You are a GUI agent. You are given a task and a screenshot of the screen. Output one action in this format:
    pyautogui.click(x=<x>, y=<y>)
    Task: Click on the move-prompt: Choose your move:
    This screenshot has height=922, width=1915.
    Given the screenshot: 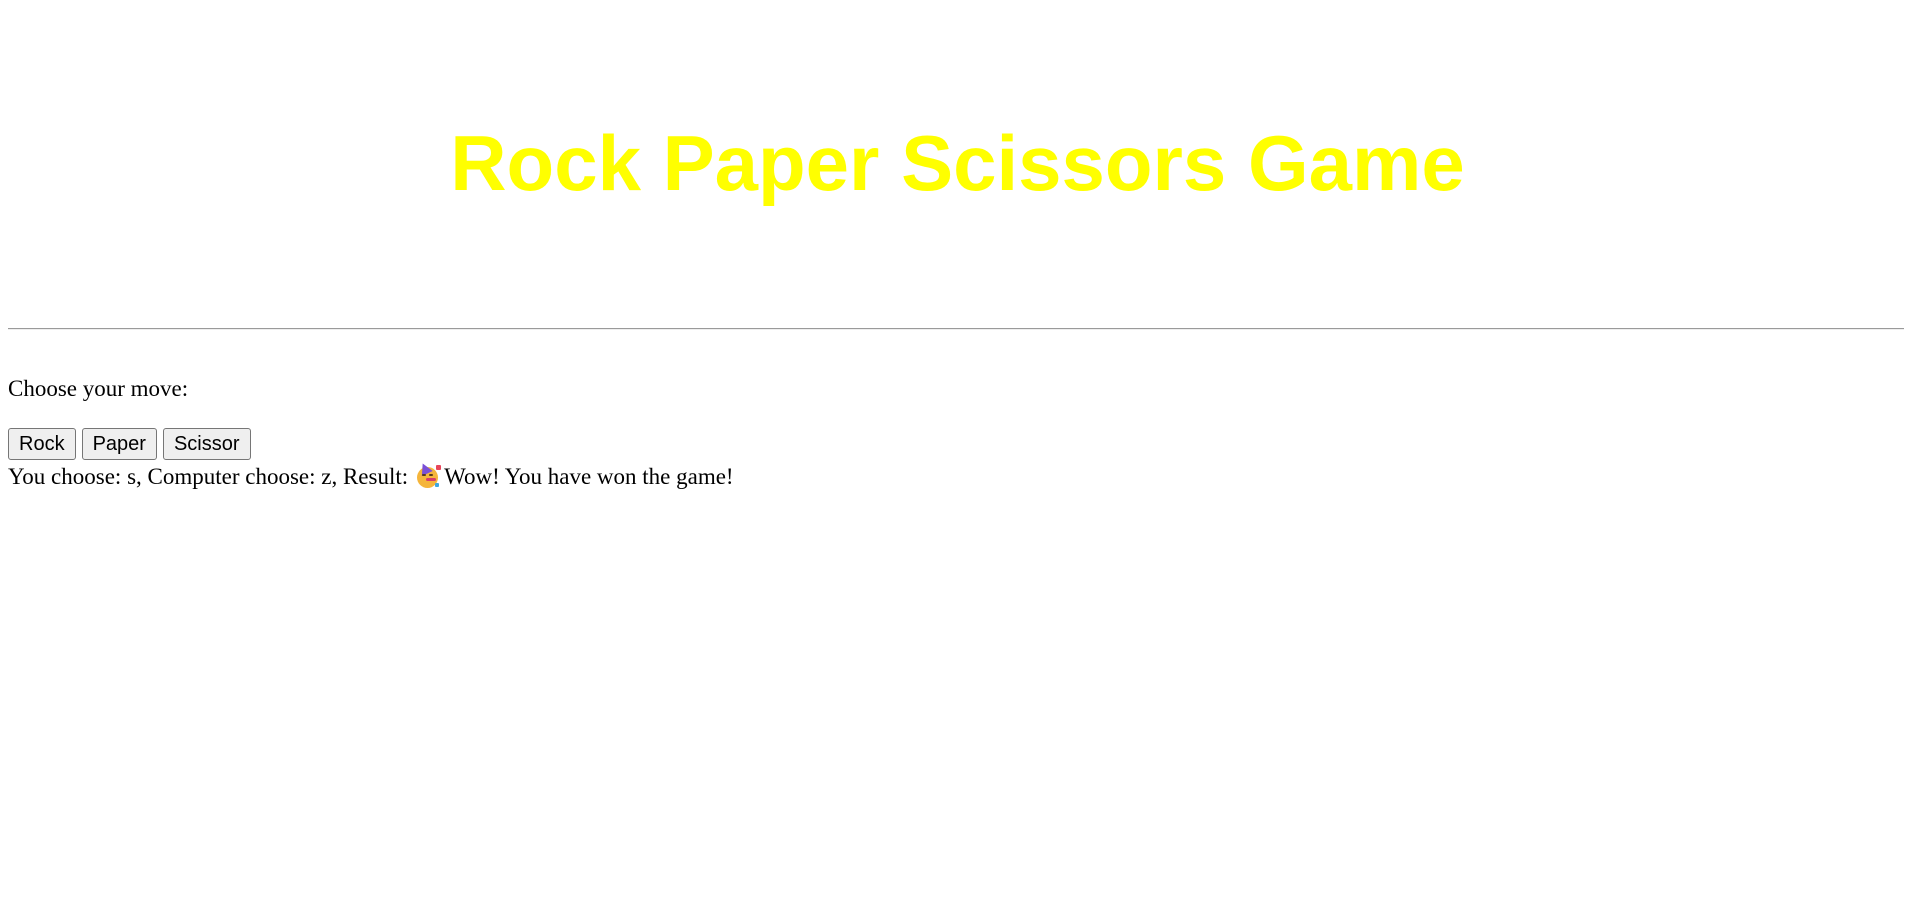 What is the action you would take?
    pyautogui.click(x=98, y=388)
    